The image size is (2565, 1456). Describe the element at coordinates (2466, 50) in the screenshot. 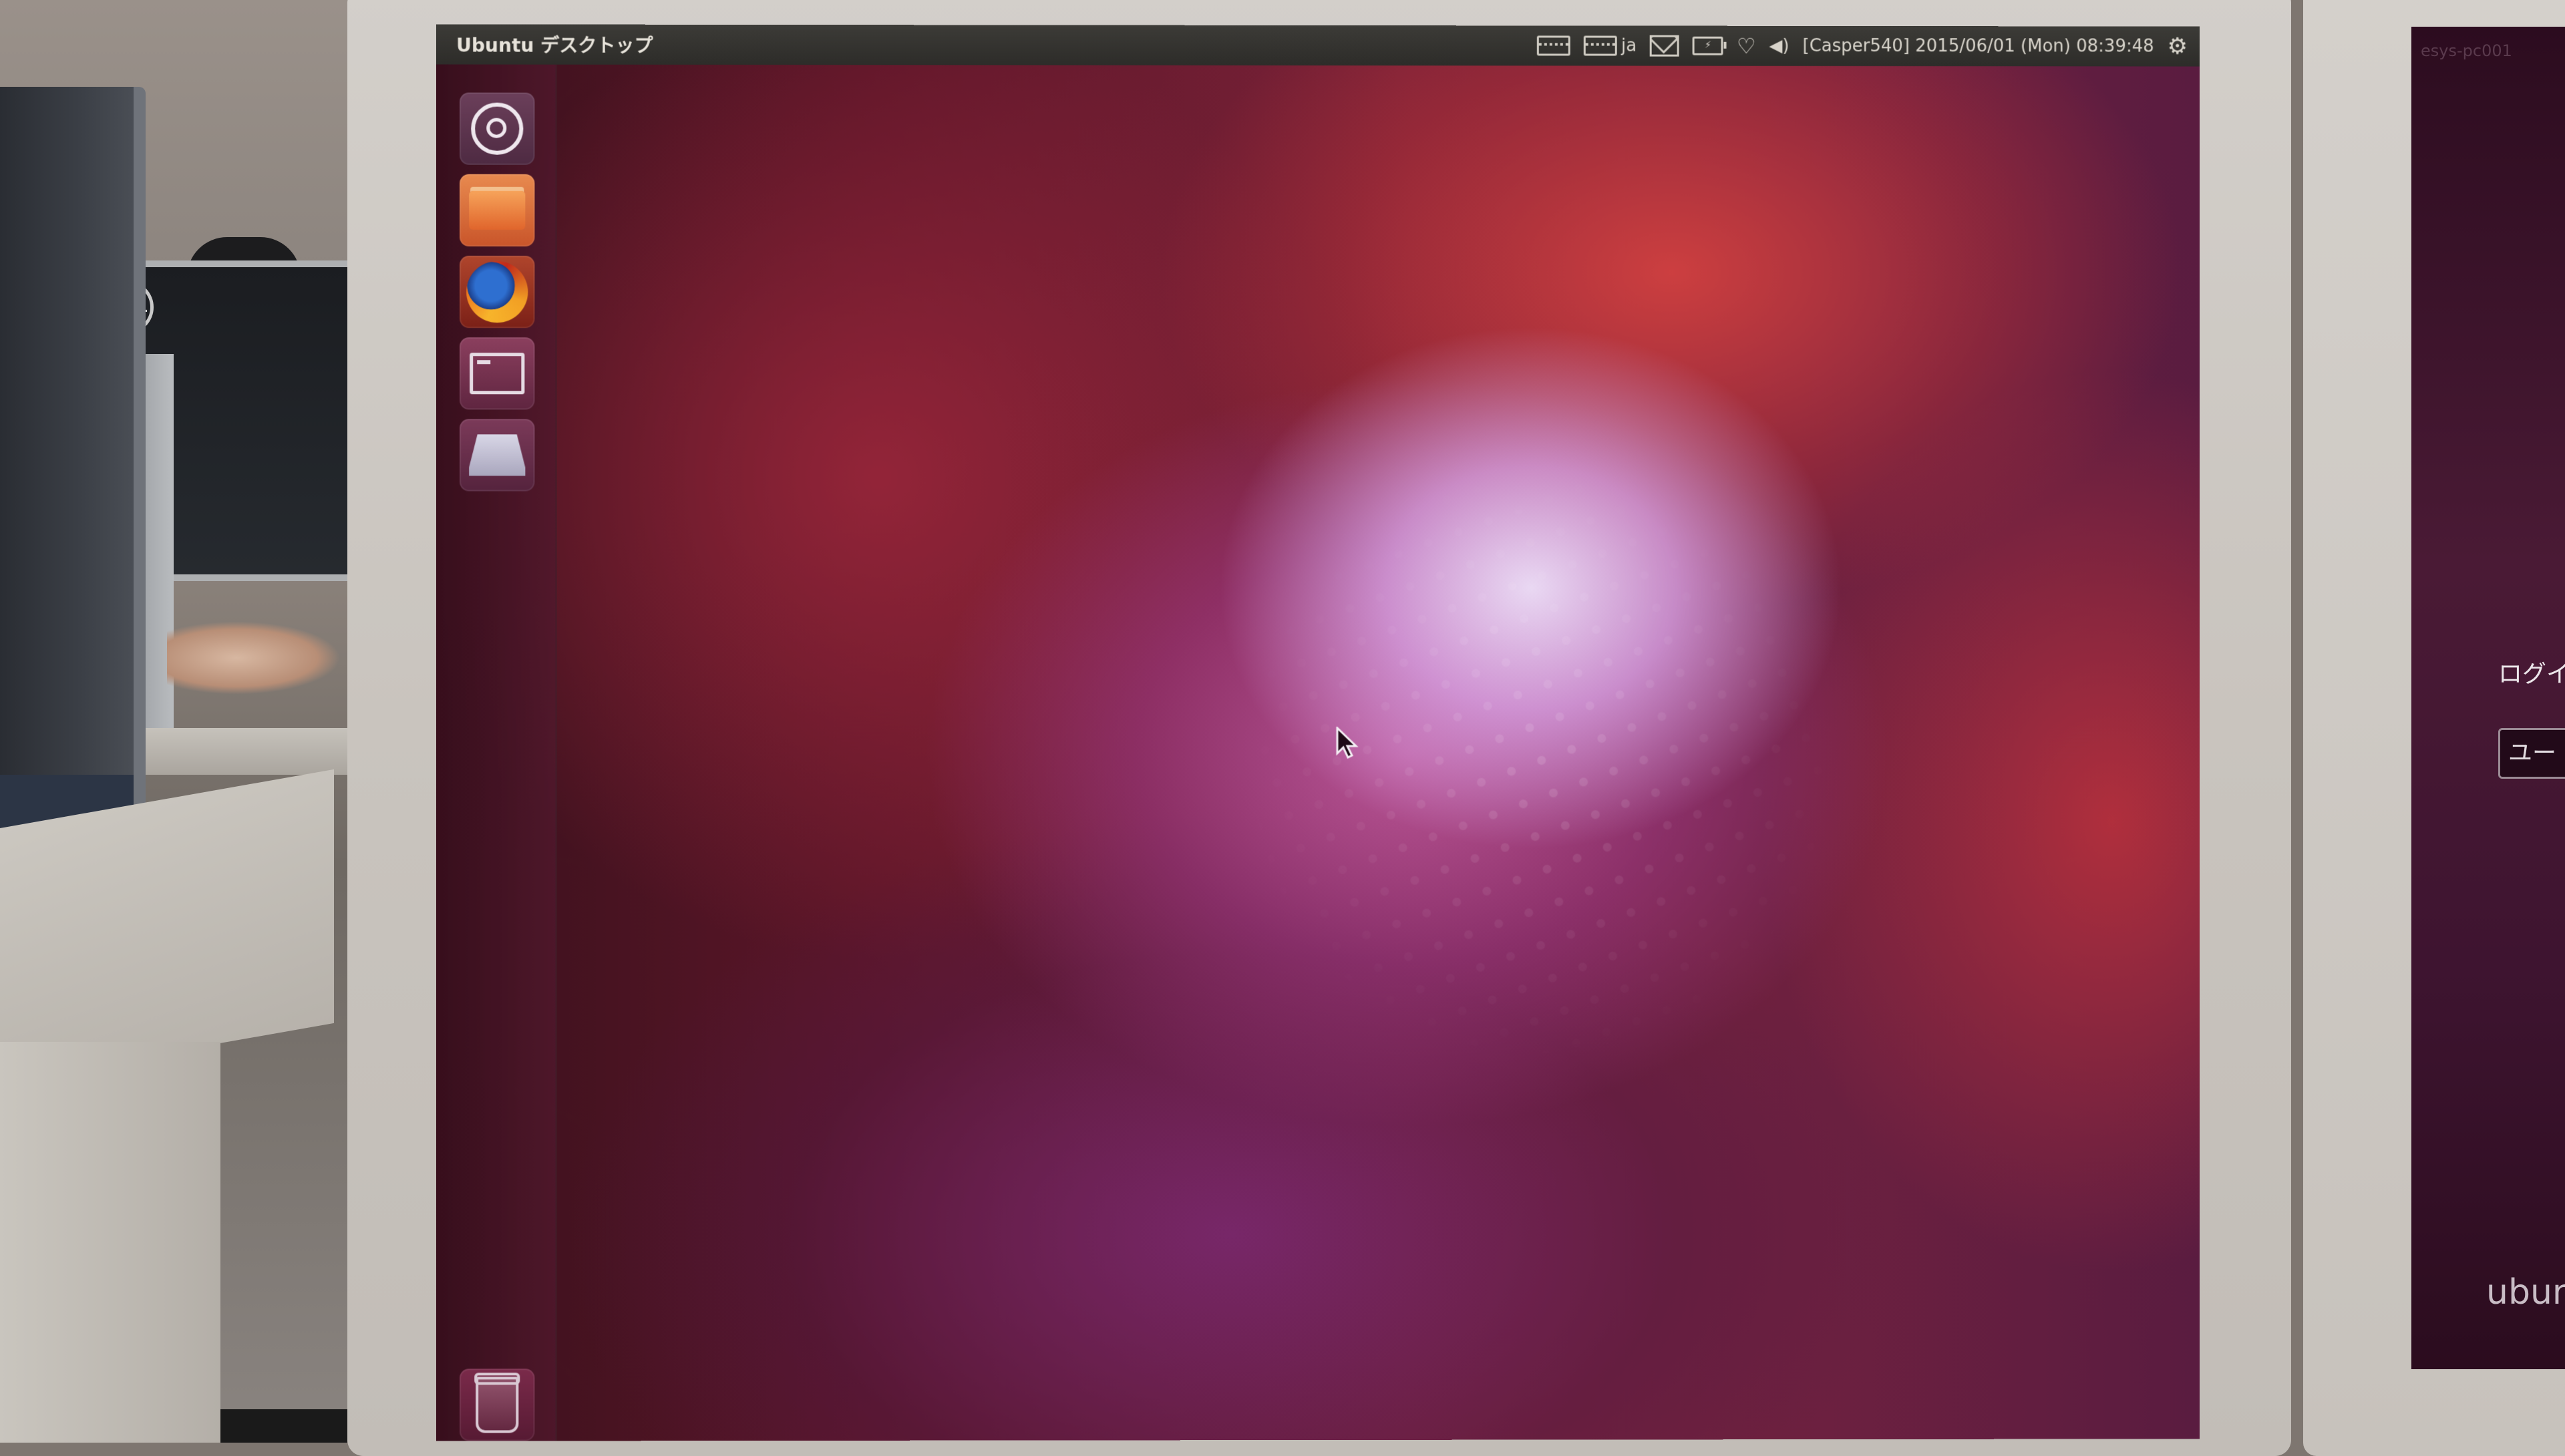

I see `right-hostname: esys-pc001` at that location.